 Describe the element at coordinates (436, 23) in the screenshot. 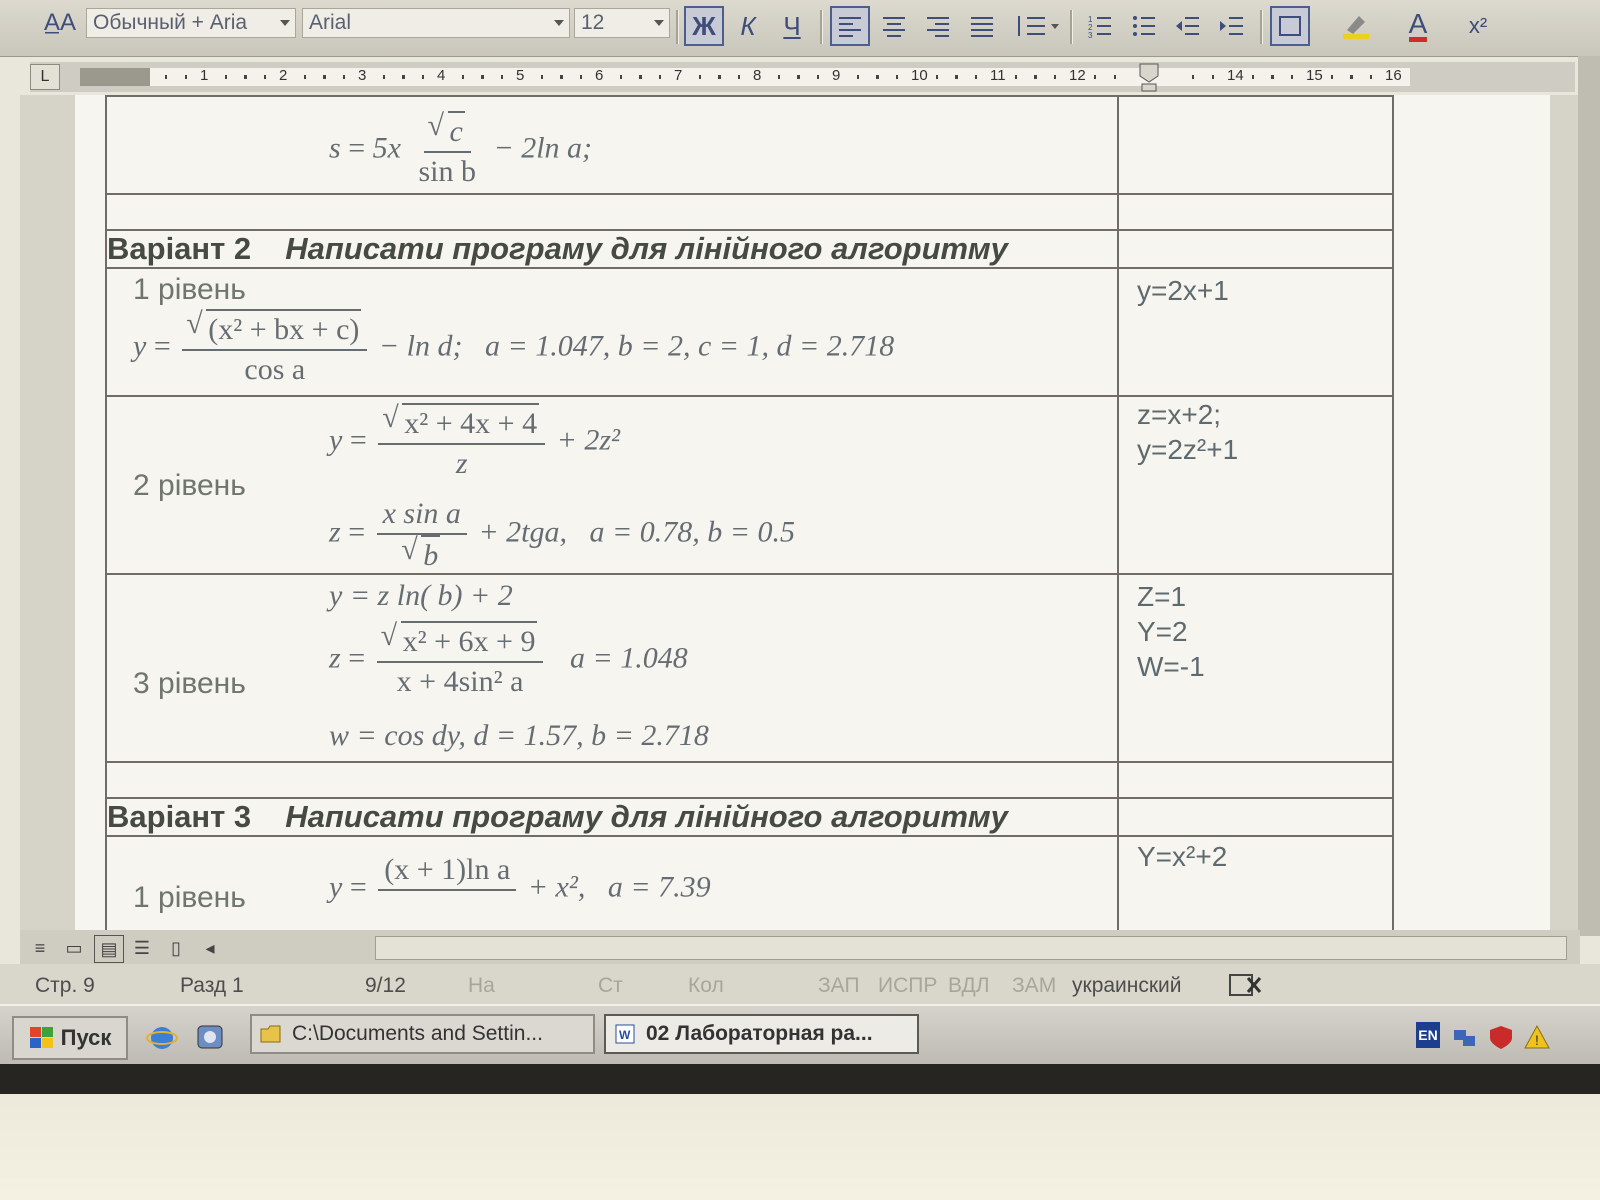

I see `font-combo: Arial` at that location.